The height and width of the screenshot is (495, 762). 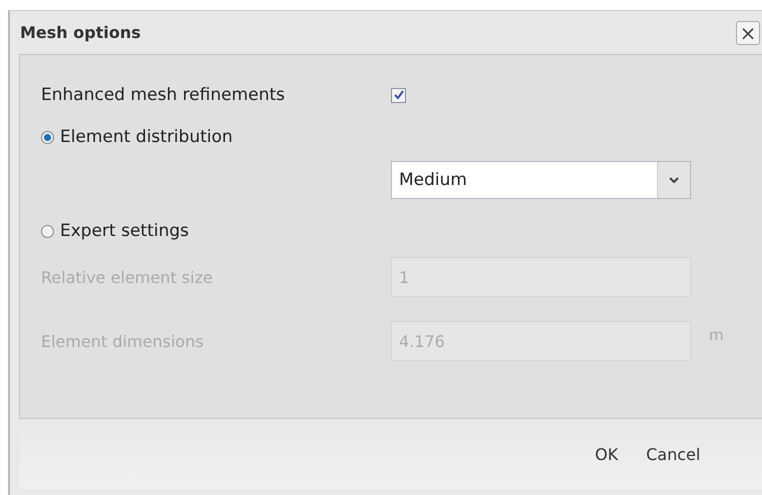 I want to click on chevron-down-icon, so click(x=674, y=180).